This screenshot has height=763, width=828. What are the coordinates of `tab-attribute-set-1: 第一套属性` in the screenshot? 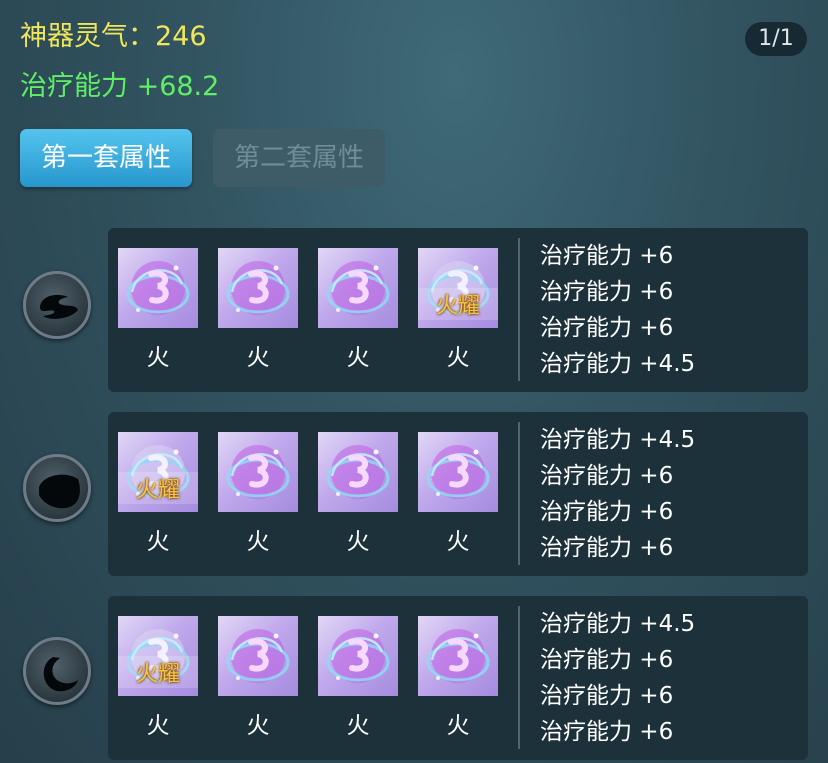 It's located at (106, 158).